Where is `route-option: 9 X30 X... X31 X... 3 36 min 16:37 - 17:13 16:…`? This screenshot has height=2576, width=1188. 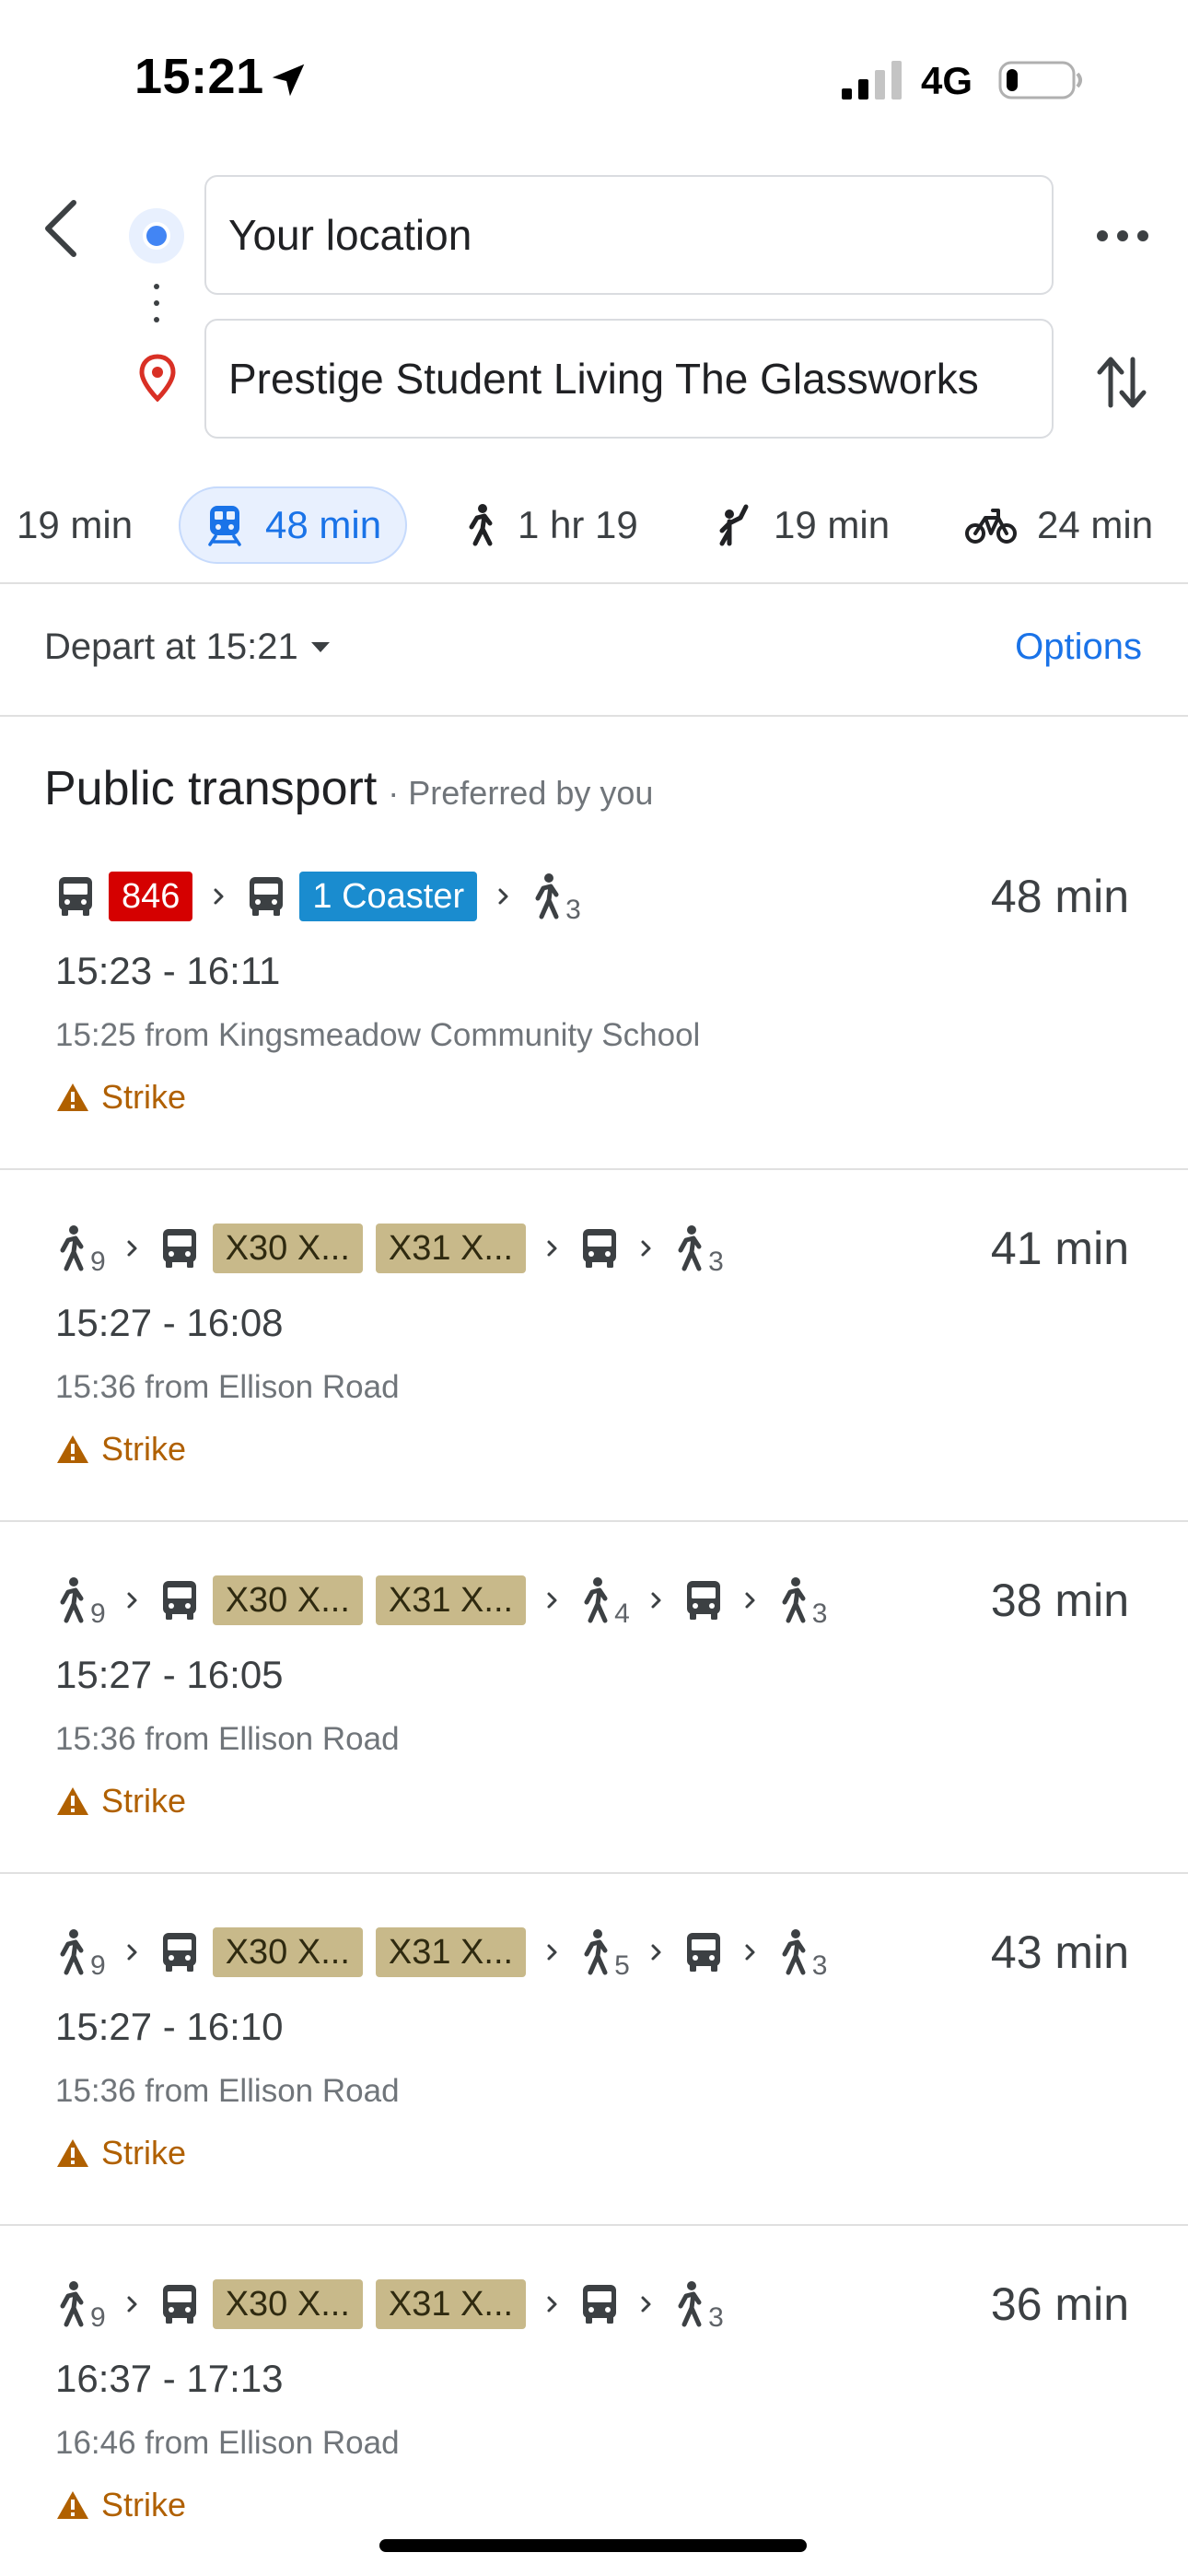 route-option: 9 X30 X... X31 X... 3 36 min 16:37 - 17:13 16:… is located at coordinates (594, 2401).